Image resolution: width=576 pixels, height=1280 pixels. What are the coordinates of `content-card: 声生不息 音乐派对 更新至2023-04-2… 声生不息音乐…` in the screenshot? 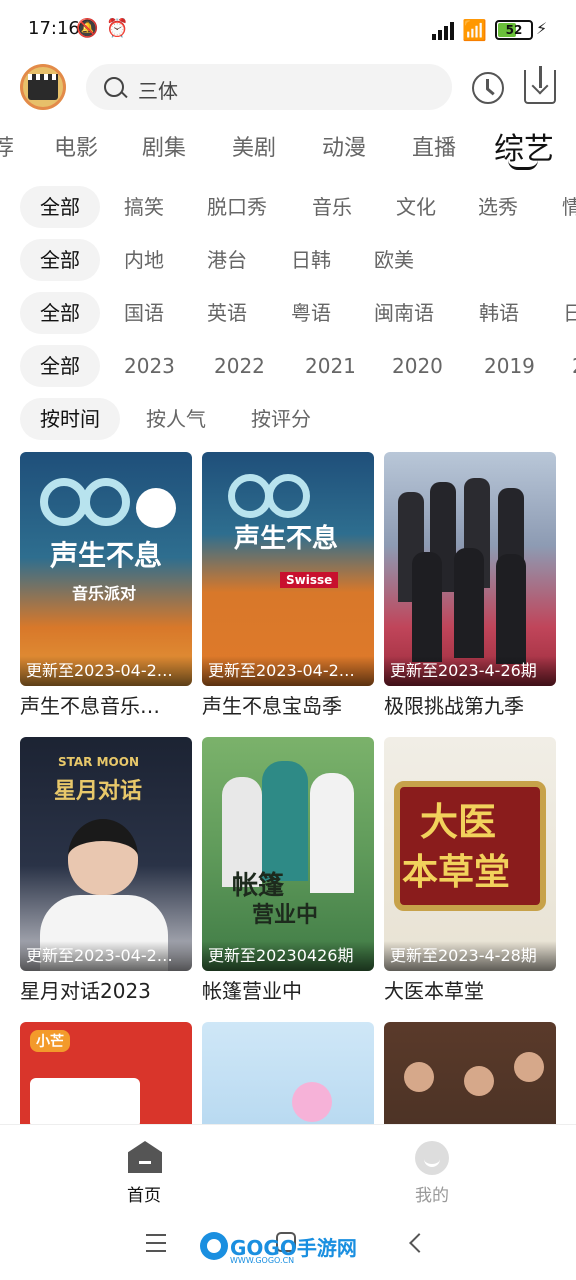 It's located at (106, 585).